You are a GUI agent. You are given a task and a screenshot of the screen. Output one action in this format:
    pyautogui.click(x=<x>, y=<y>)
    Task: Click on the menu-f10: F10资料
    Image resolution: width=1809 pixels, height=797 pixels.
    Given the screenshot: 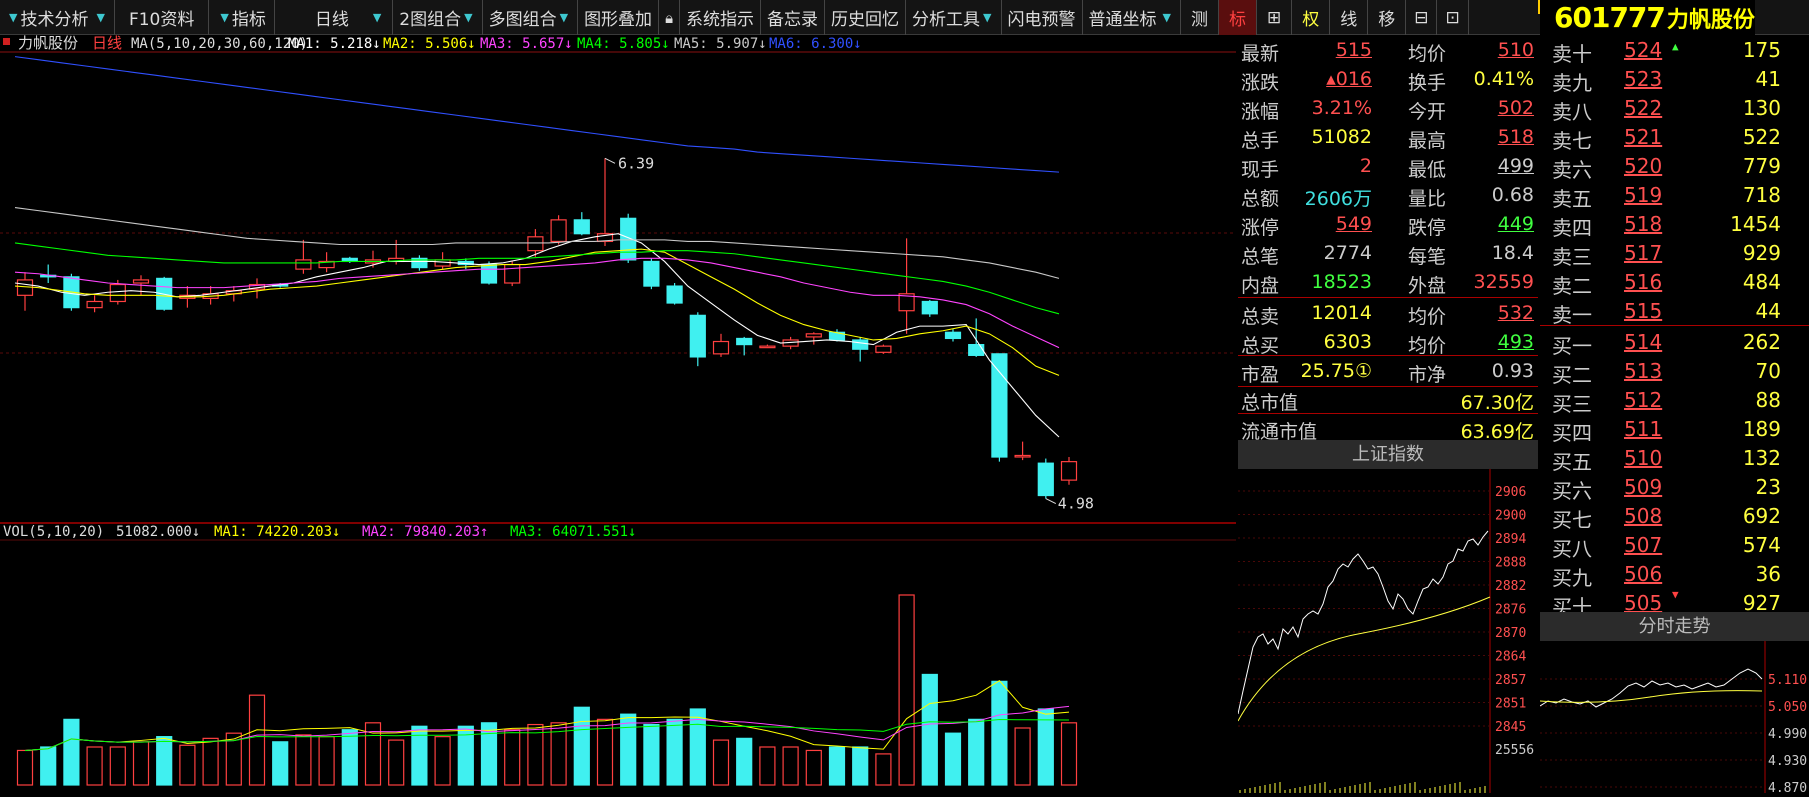 What is the action you would take?
    pyautogui.click(x=162, y=17)
    